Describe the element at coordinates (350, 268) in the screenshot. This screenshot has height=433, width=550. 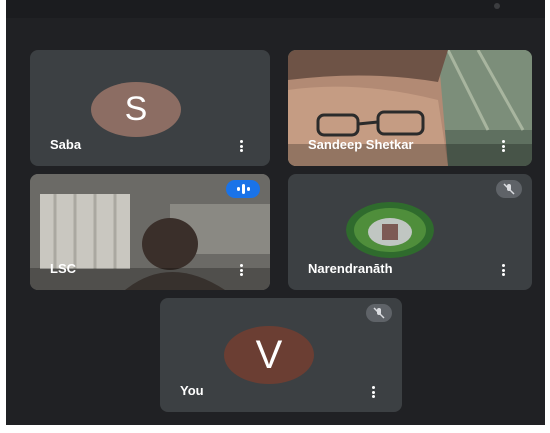
I see `participant-name: Narendranāth` at that location.